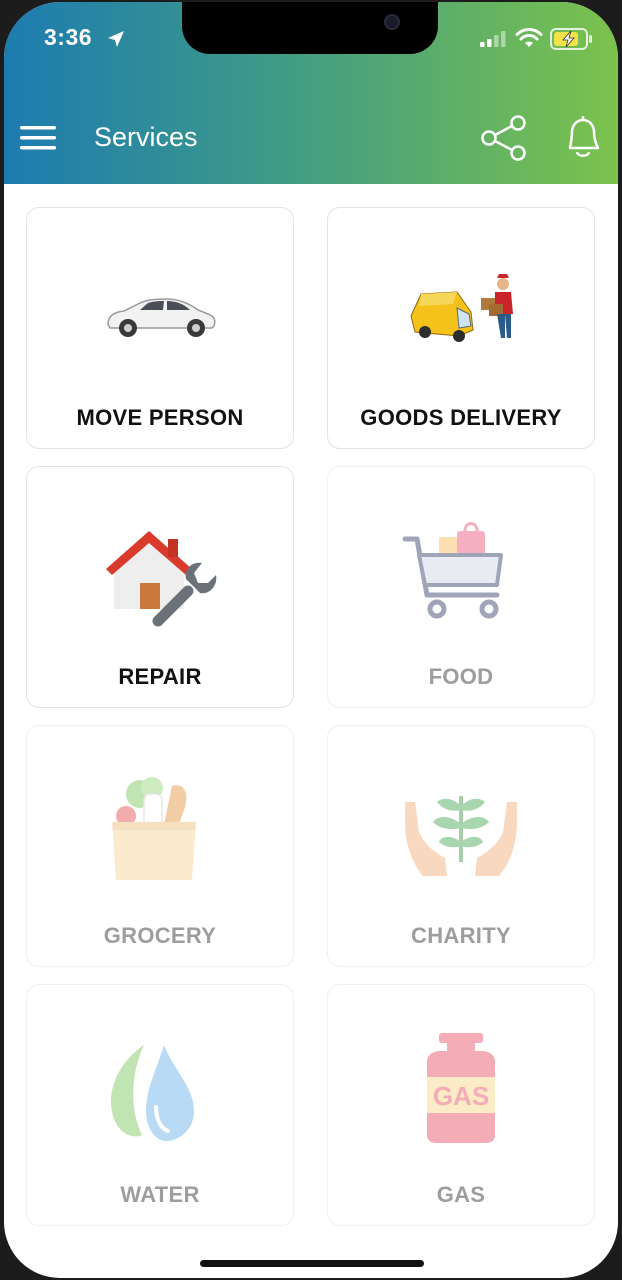 The height and width of the screenshot is (1280, 622). I want to click on cellular-signal-icon, so click(493, 39).